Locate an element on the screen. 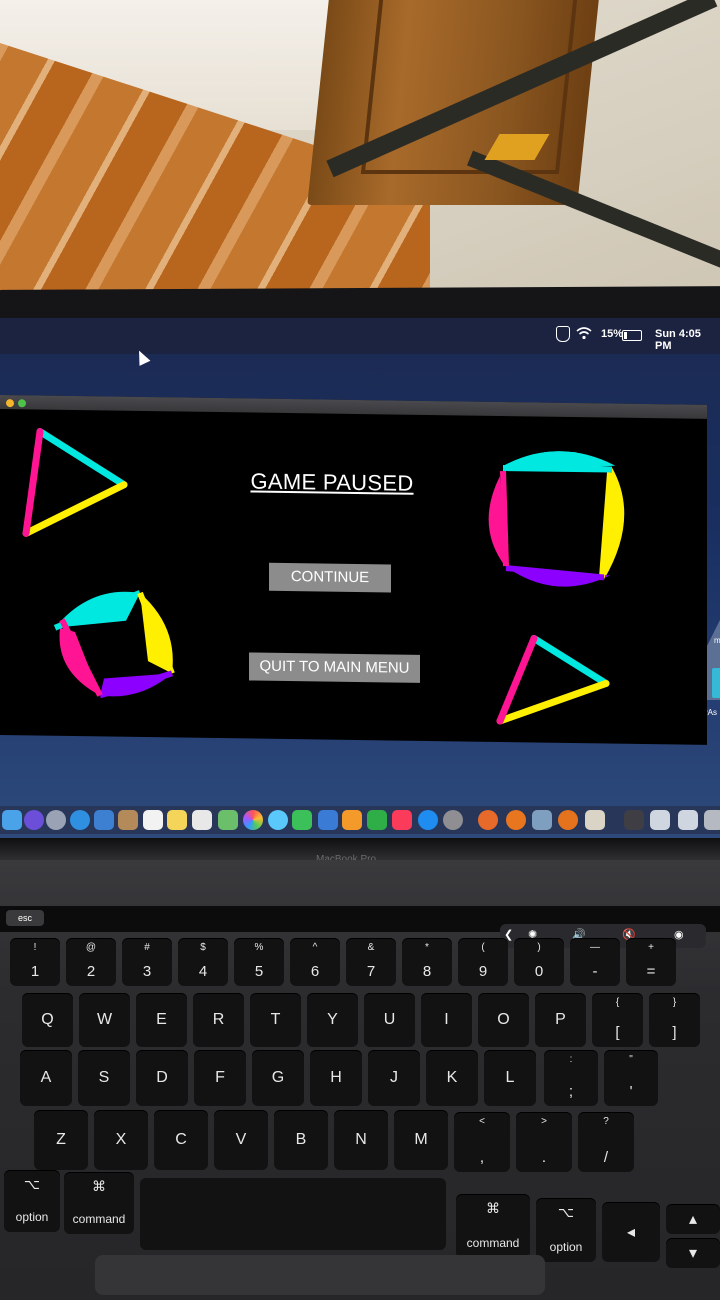  trash-icon is located at coordinates (712, 820).